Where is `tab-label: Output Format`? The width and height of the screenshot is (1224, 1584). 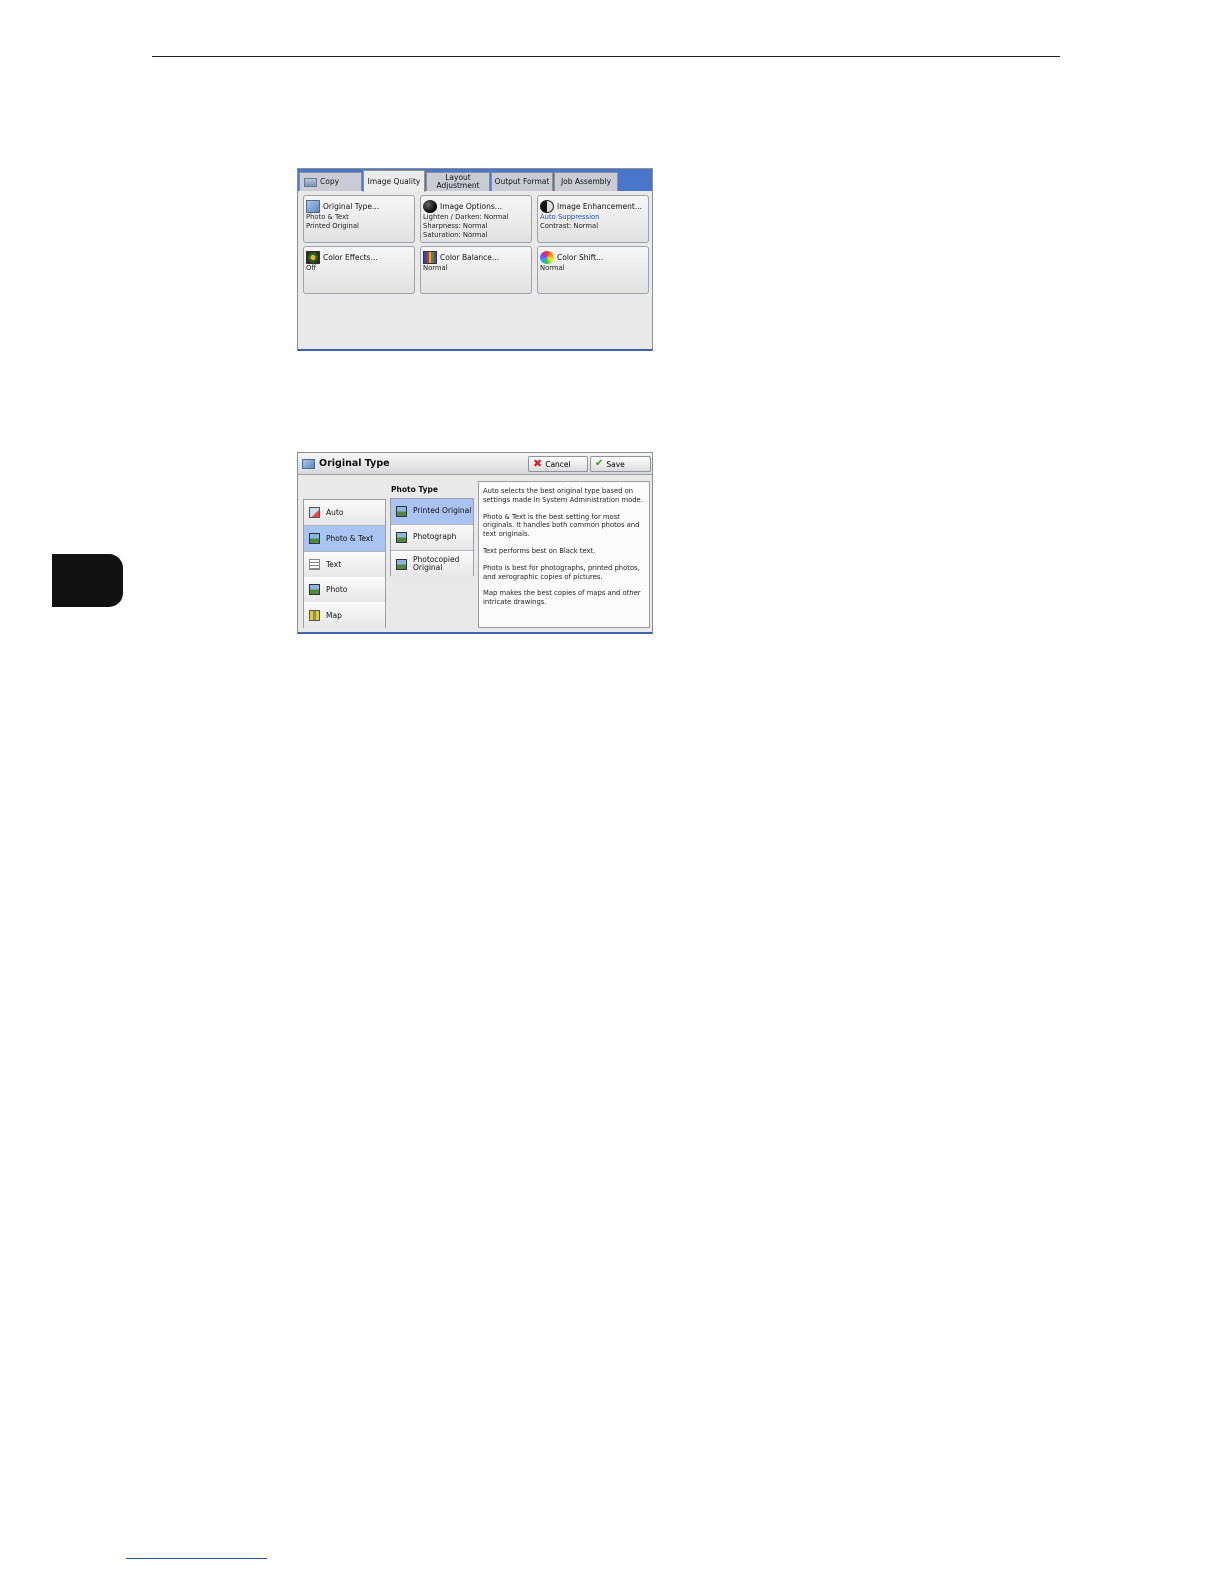 tab-label: Output Format is located at coordinates (522, 181).